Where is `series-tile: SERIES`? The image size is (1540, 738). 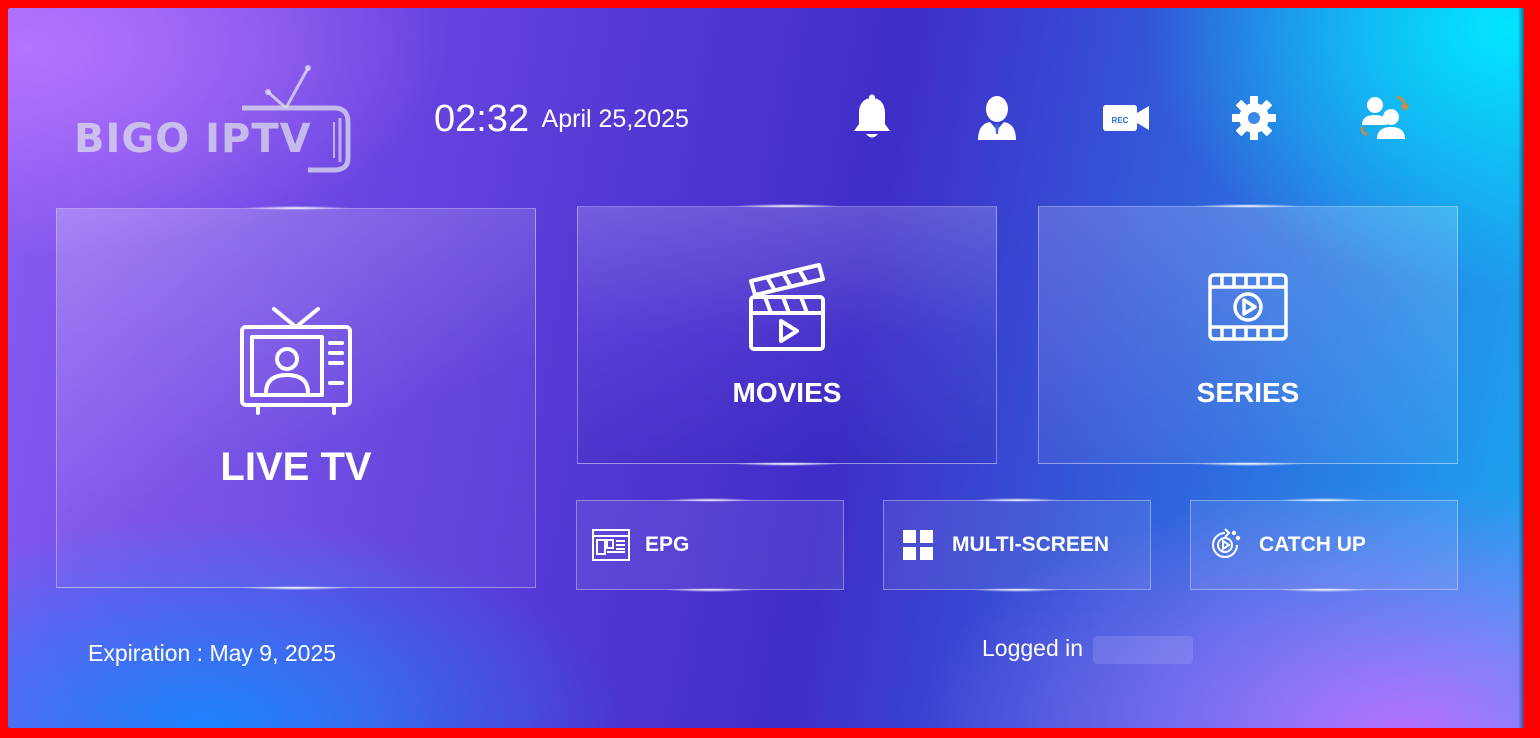
series-tile: SERIES is located at coordinates (1248, 335).